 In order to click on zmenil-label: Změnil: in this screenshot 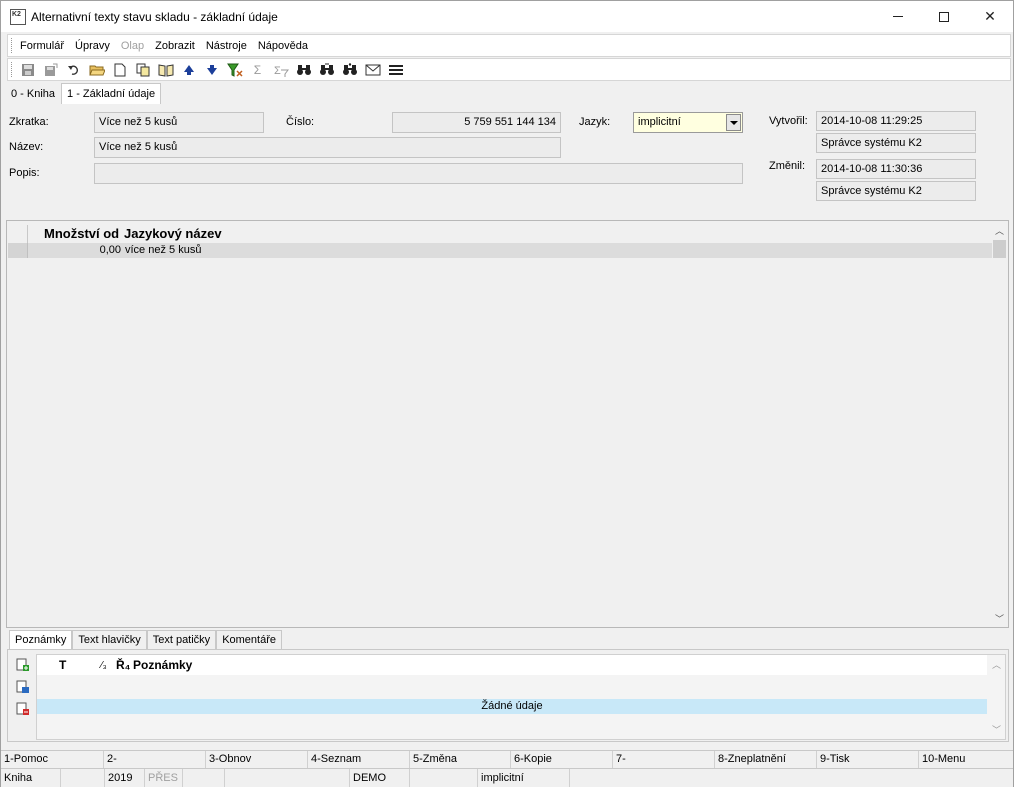, I will do `click(787, 166)`.